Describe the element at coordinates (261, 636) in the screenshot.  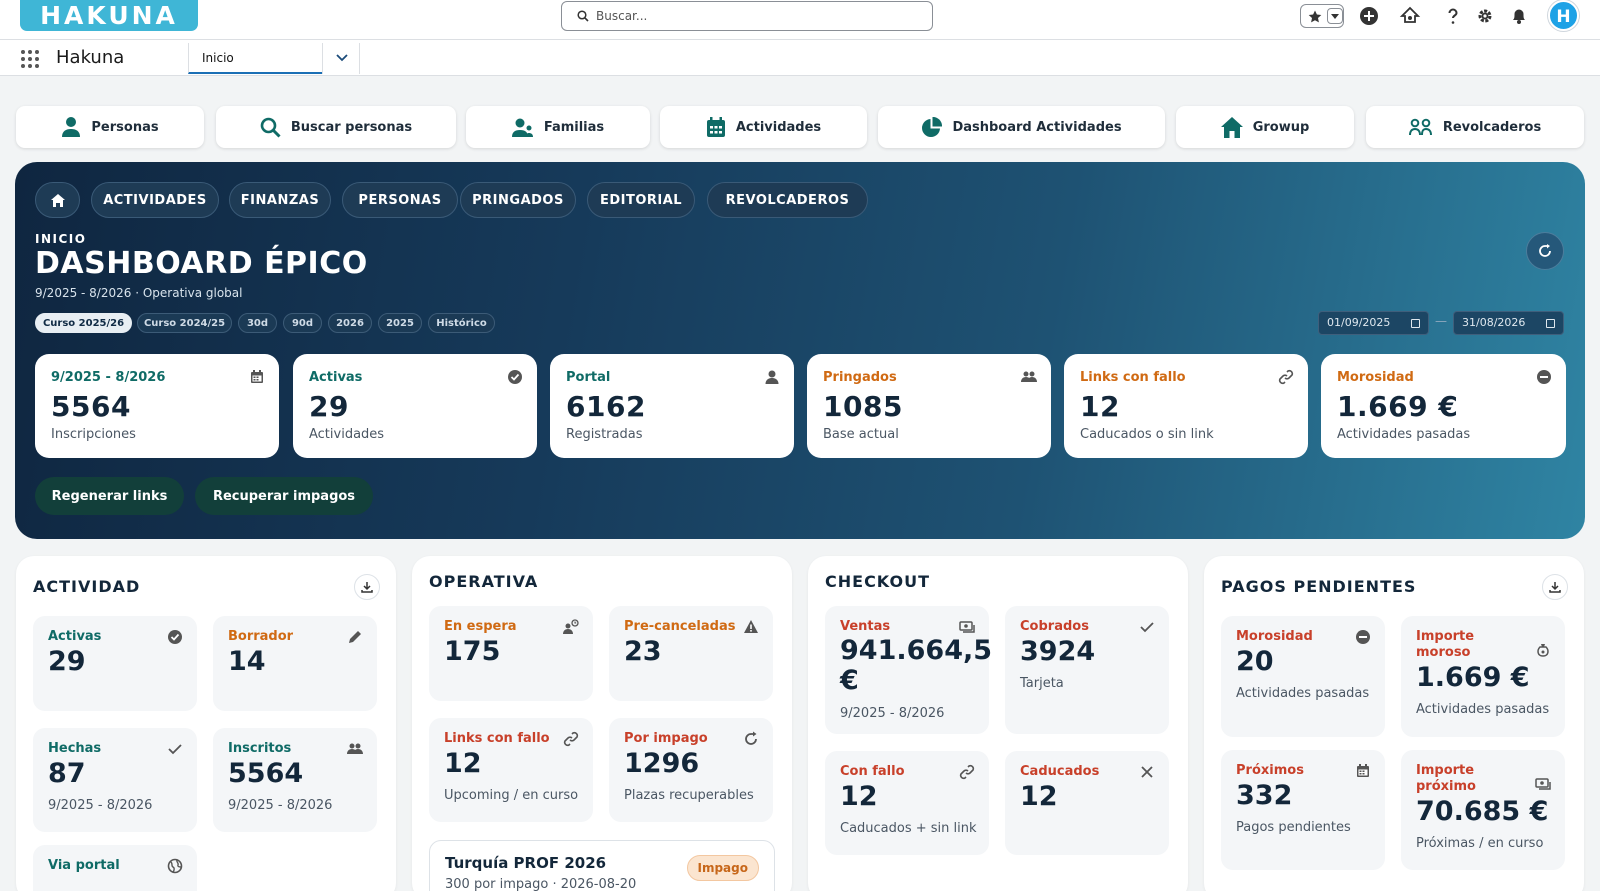
I see `card-title: Borrador` at that location.